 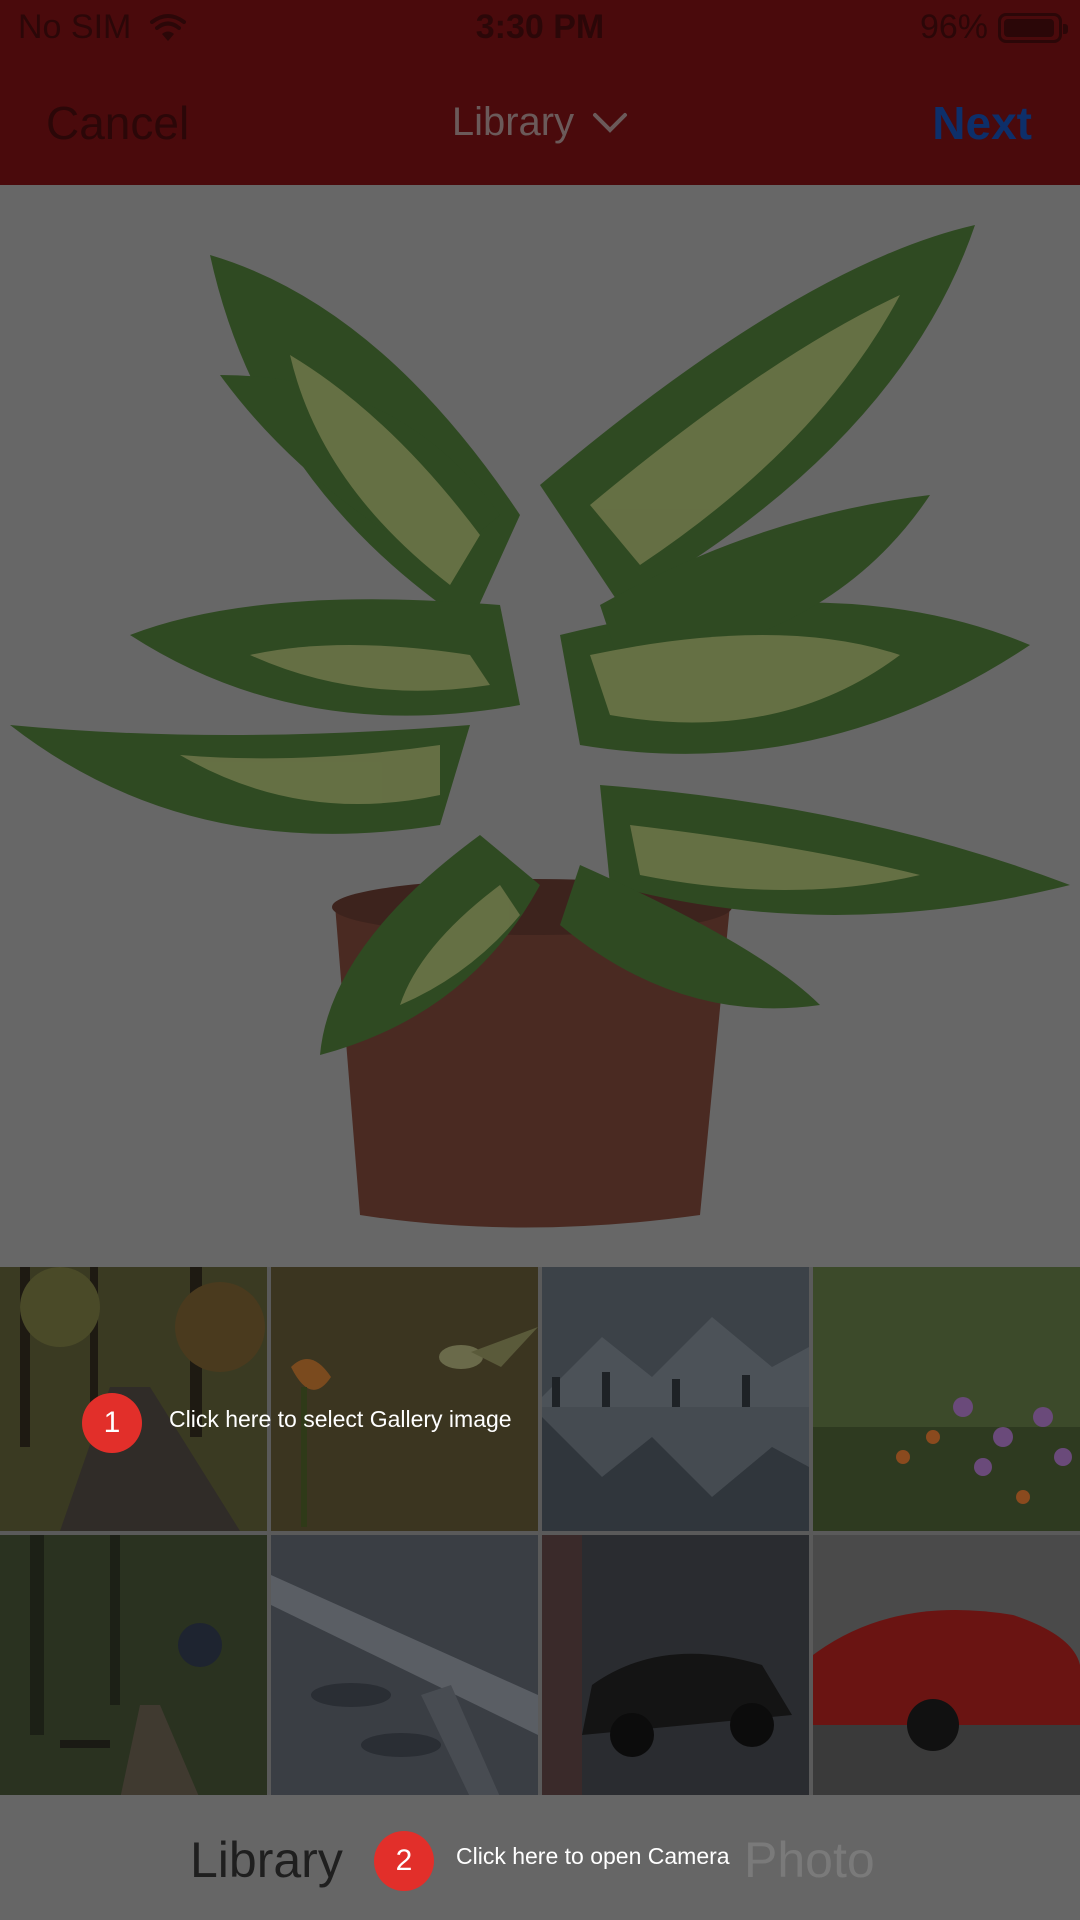 I want to click on coach-mark-badge-2: 2, so click(x=404, y=1861).